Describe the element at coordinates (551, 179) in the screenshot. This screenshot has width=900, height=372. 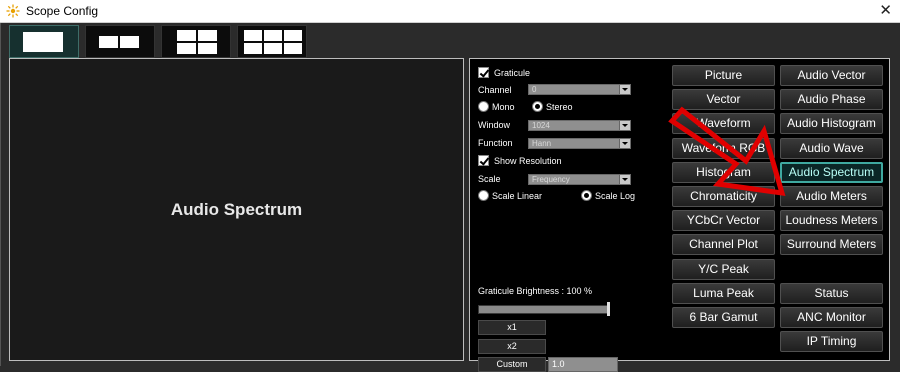
I see `scale-value: Frequency` at that location.